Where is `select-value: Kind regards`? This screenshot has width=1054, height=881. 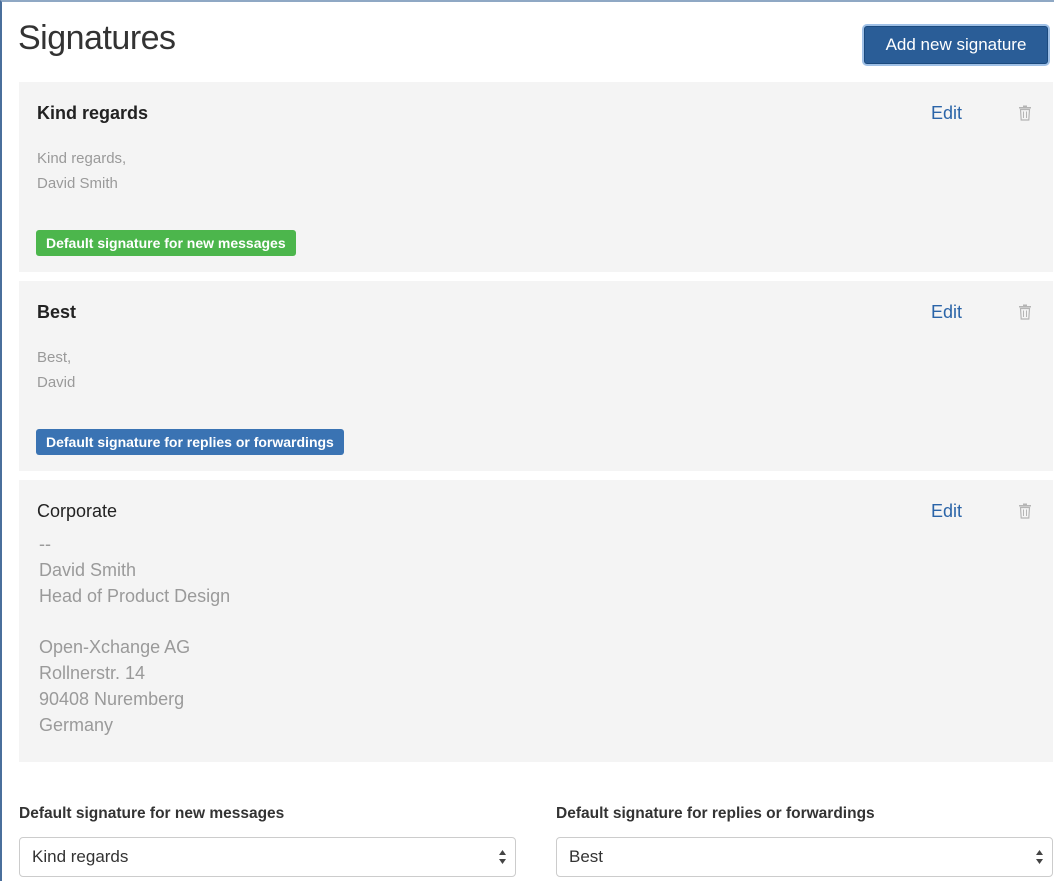 select-value: Kind regards is located at coordinates (80, 856).